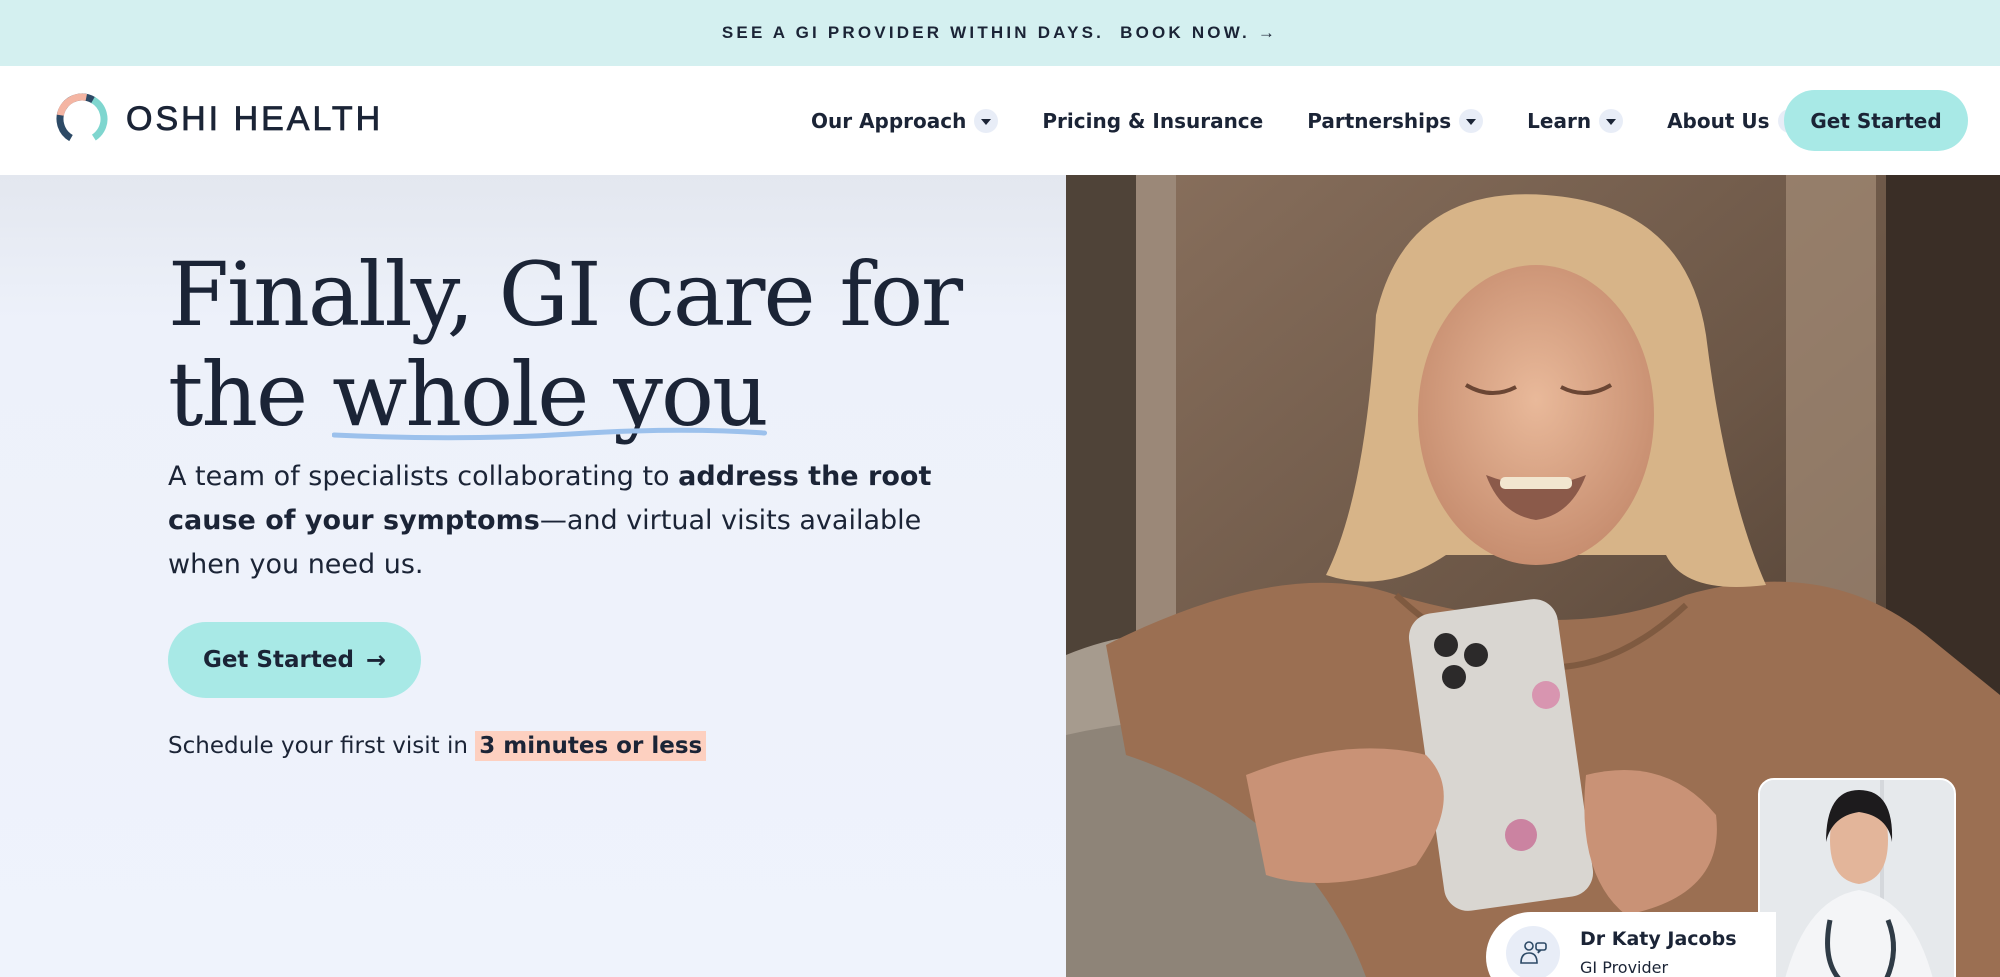 This screenshot has width=2000, height=977. Describe the element at coordinates (255, 118) in the screenshot. I see `logo-text: OSHI HEALTH` at that location.